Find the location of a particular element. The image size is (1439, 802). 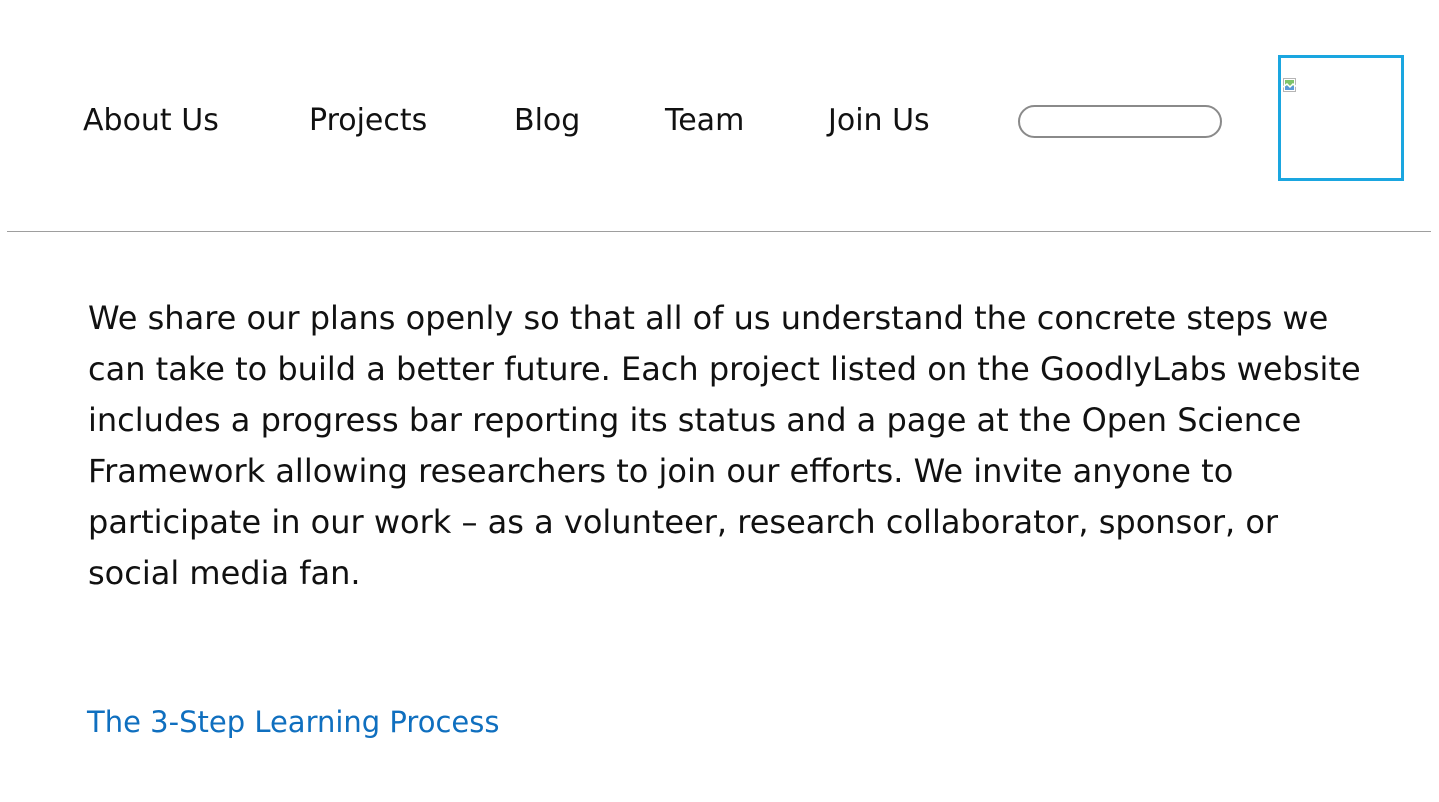

nav-link-blog: Blog is located at coordinates (547, 121).